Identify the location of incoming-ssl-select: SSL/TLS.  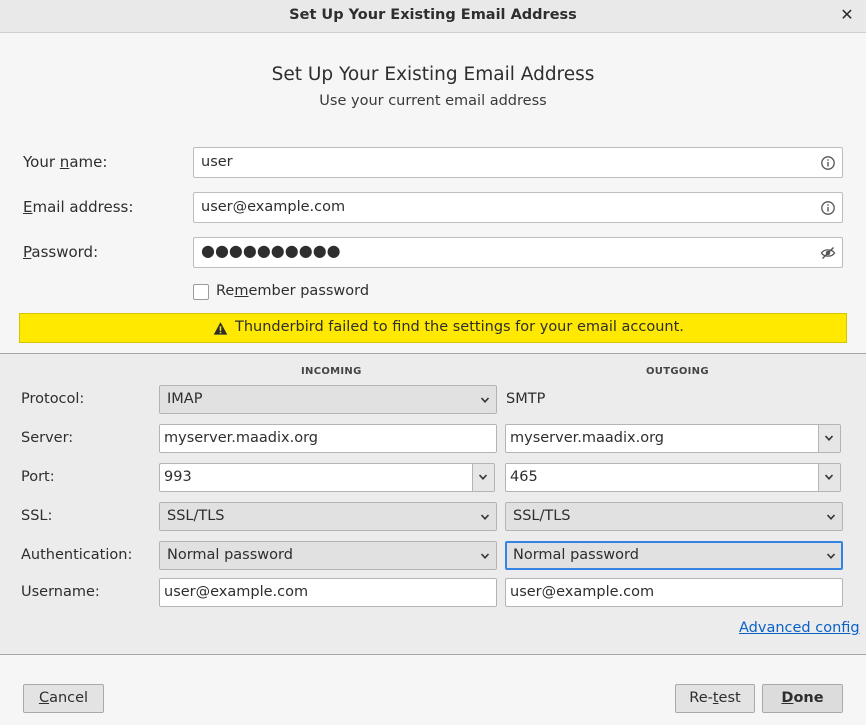
(328, 516).